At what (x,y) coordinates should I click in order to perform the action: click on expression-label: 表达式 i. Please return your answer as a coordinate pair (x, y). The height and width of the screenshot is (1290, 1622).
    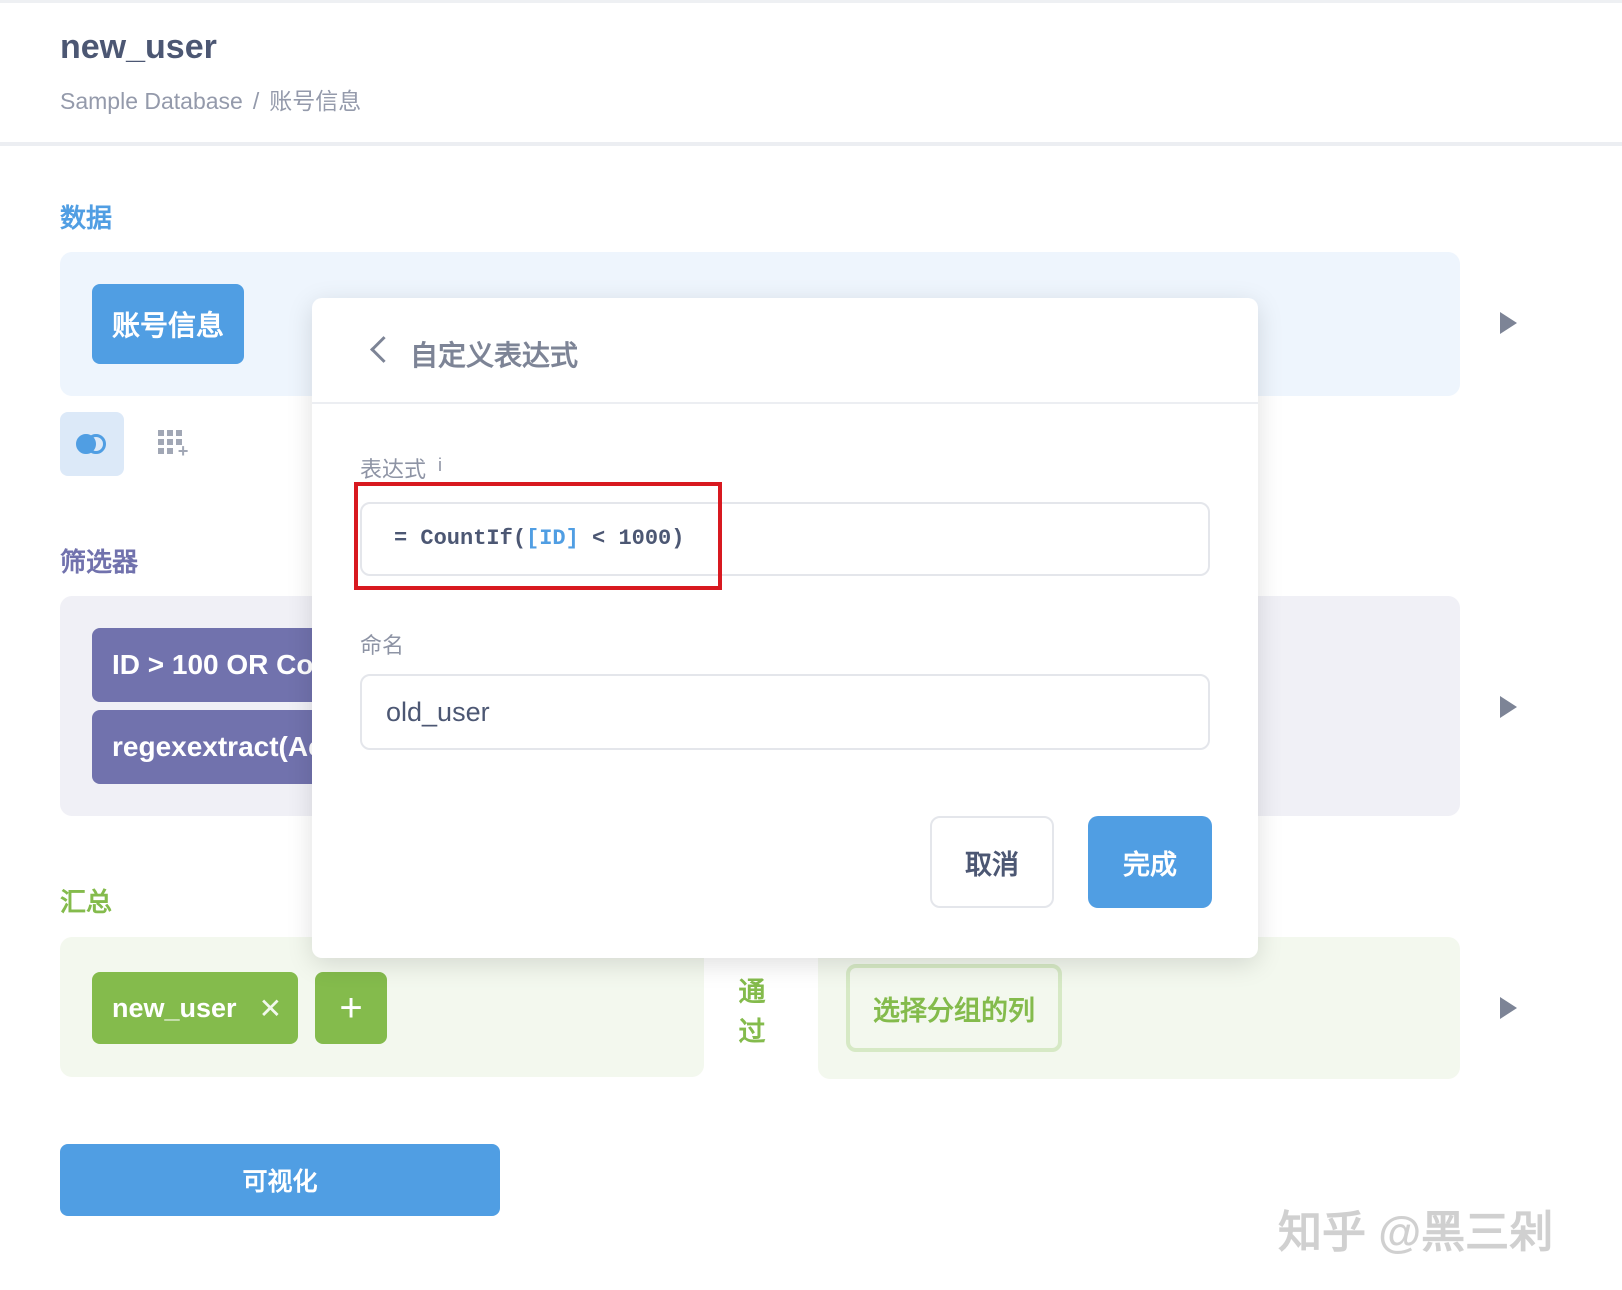
    Looking at the image, I should click on (401, 468).